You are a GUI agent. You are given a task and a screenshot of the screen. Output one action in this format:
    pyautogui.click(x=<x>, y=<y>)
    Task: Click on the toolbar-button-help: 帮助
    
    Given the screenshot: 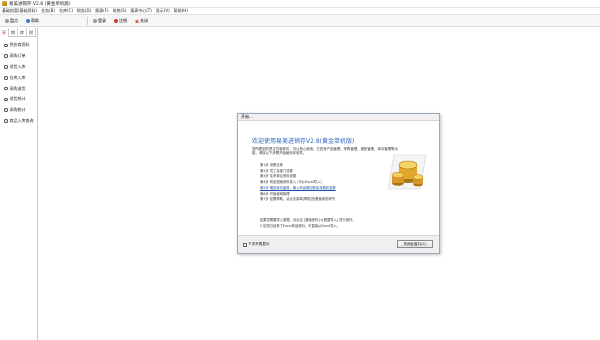 What is the action you would take?
    pyautogui.click(x=32, y=21)
    